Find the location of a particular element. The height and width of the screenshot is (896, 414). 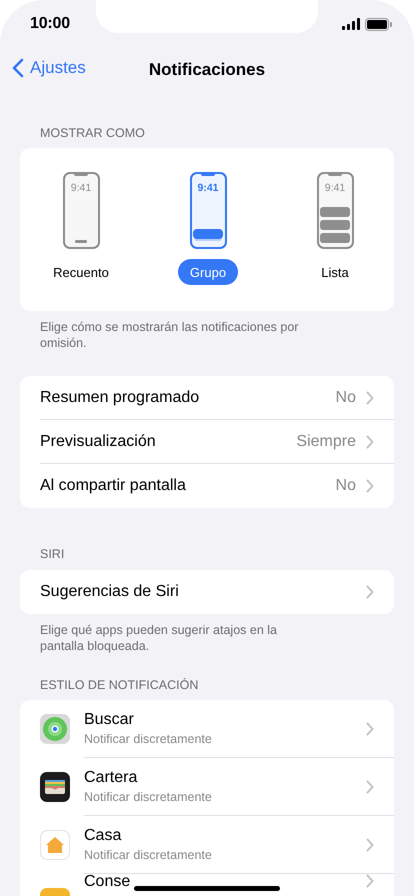

settings-row: Previsualización Siempre is located at coordinates (217, 442).